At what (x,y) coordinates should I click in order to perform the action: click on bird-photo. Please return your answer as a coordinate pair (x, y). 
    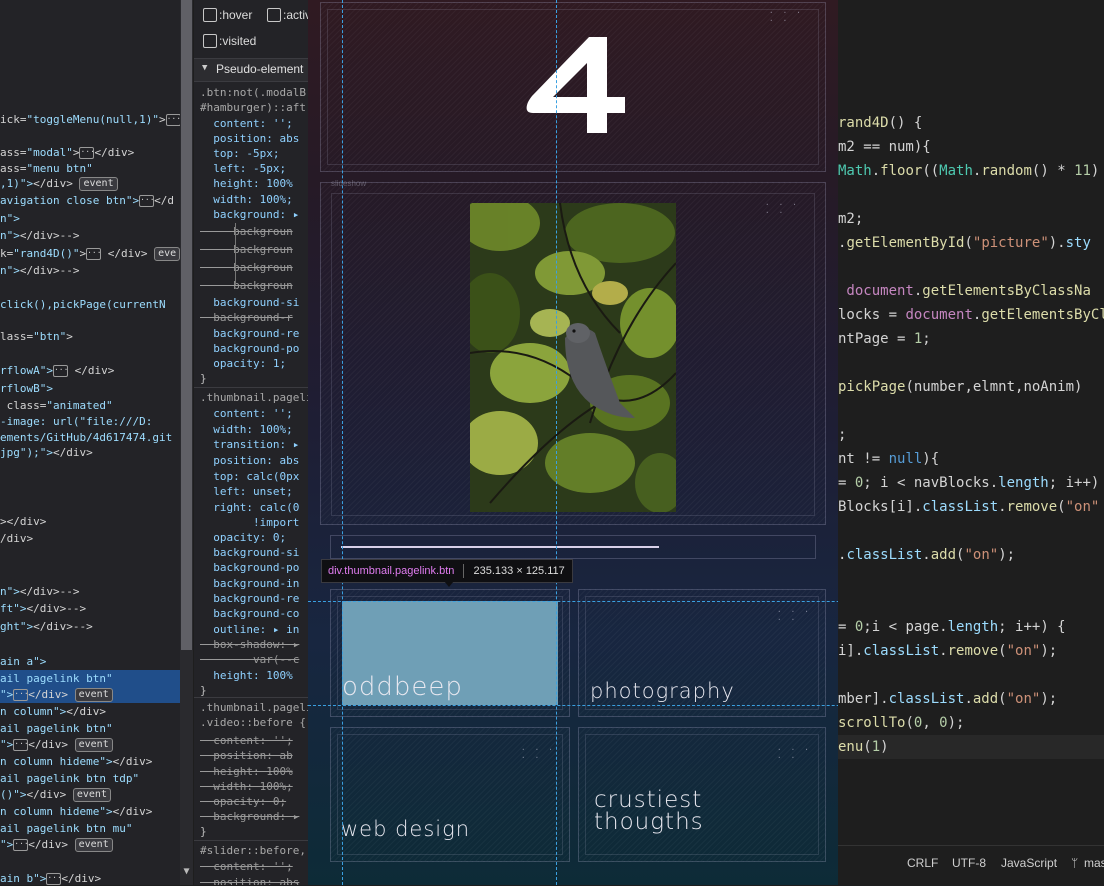
    Looking at the image, I should click on (573, 357).